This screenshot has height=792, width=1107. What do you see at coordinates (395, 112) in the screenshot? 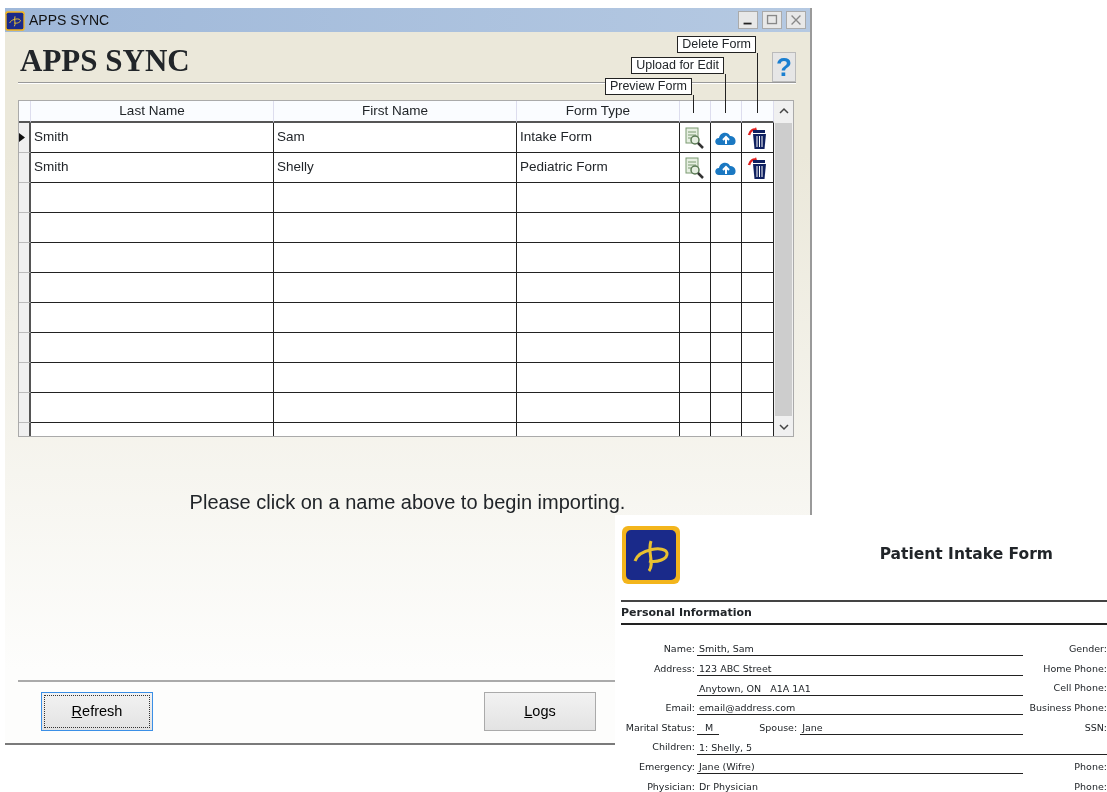
I see `column-header: First Name` at bounding box center [395, 112].